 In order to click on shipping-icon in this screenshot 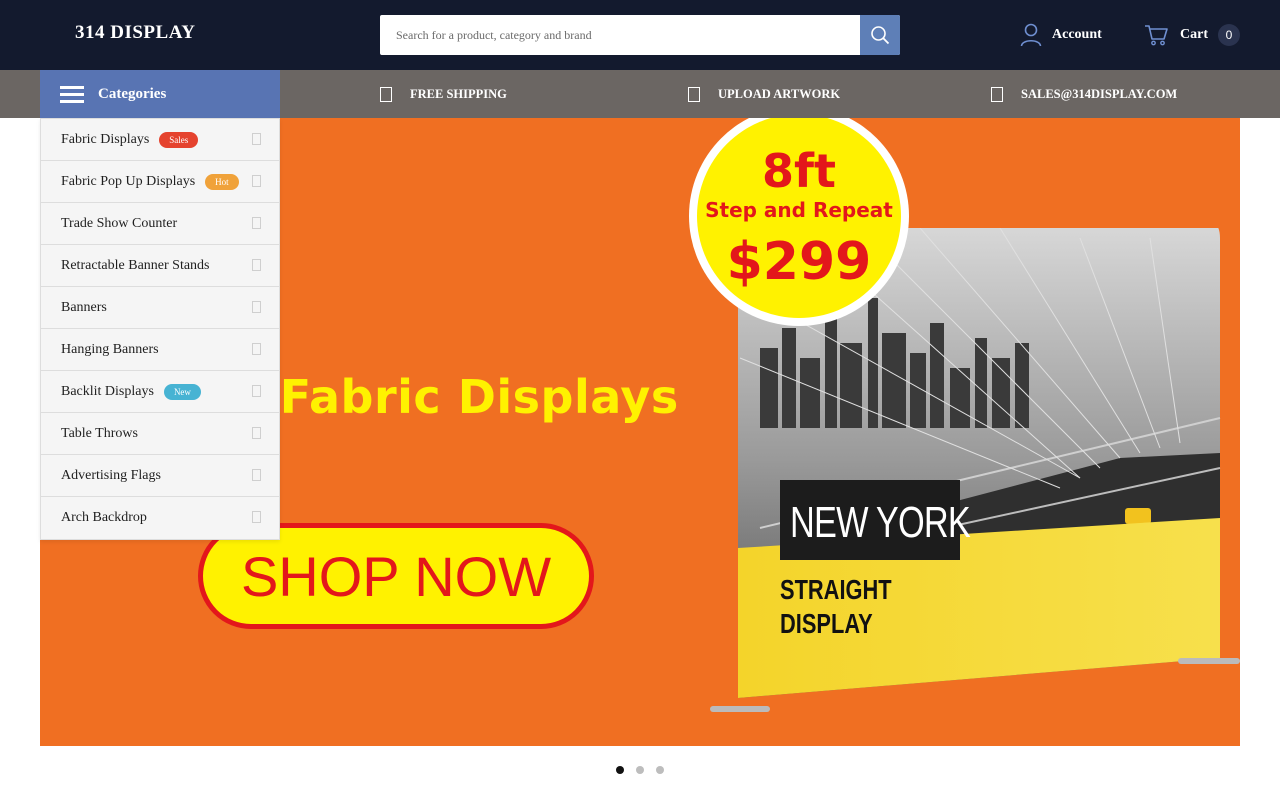, I will do `click(386, 94)`.